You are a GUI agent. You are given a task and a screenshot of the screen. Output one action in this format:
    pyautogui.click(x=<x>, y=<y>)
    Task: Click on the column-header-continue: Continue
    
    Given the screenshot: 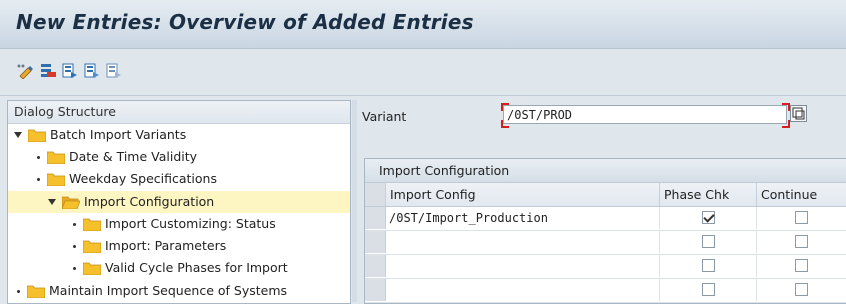 What is the action you would take?
    pyautogui.click(x=801, y=194)
    